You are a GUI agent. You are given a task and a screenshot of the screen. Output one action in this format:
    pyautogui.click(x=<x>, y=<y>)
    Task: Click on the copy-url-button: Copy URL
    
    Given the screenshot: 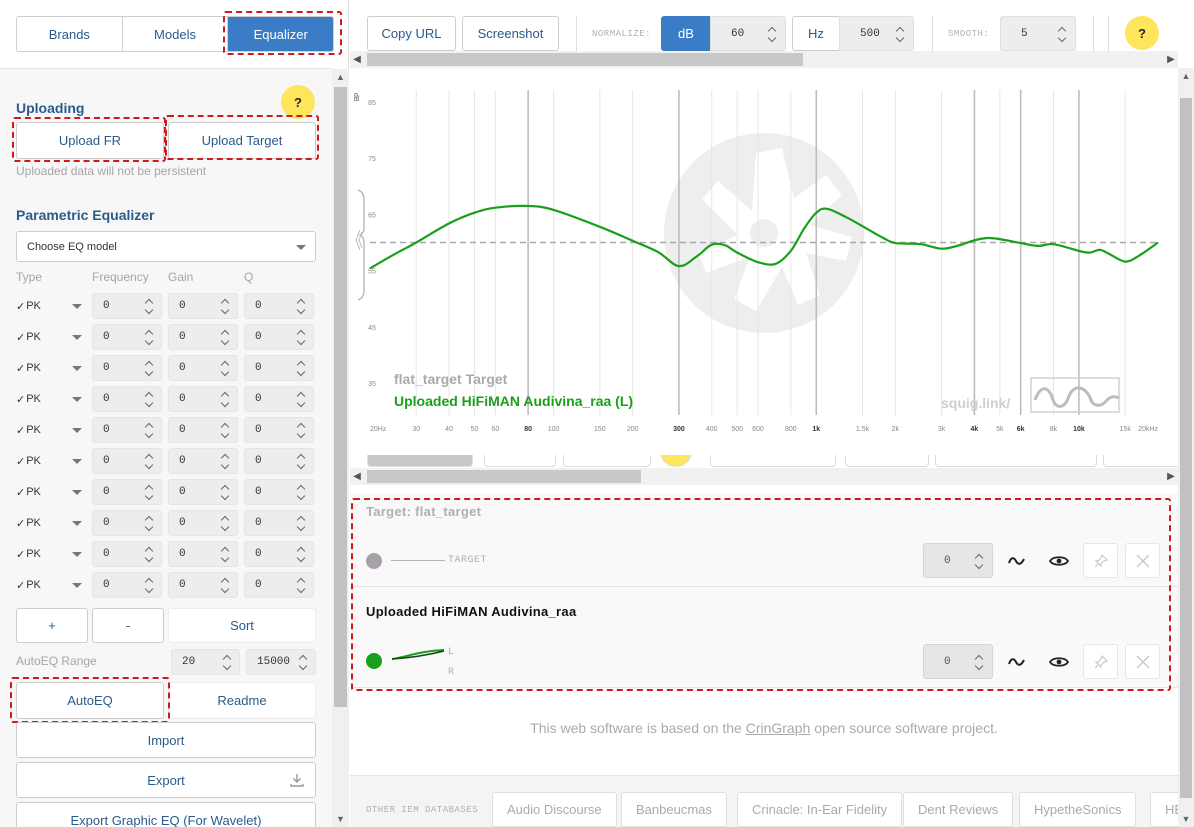 What is the action you would take?
    pyautogui.click(x=411, y=33)
    